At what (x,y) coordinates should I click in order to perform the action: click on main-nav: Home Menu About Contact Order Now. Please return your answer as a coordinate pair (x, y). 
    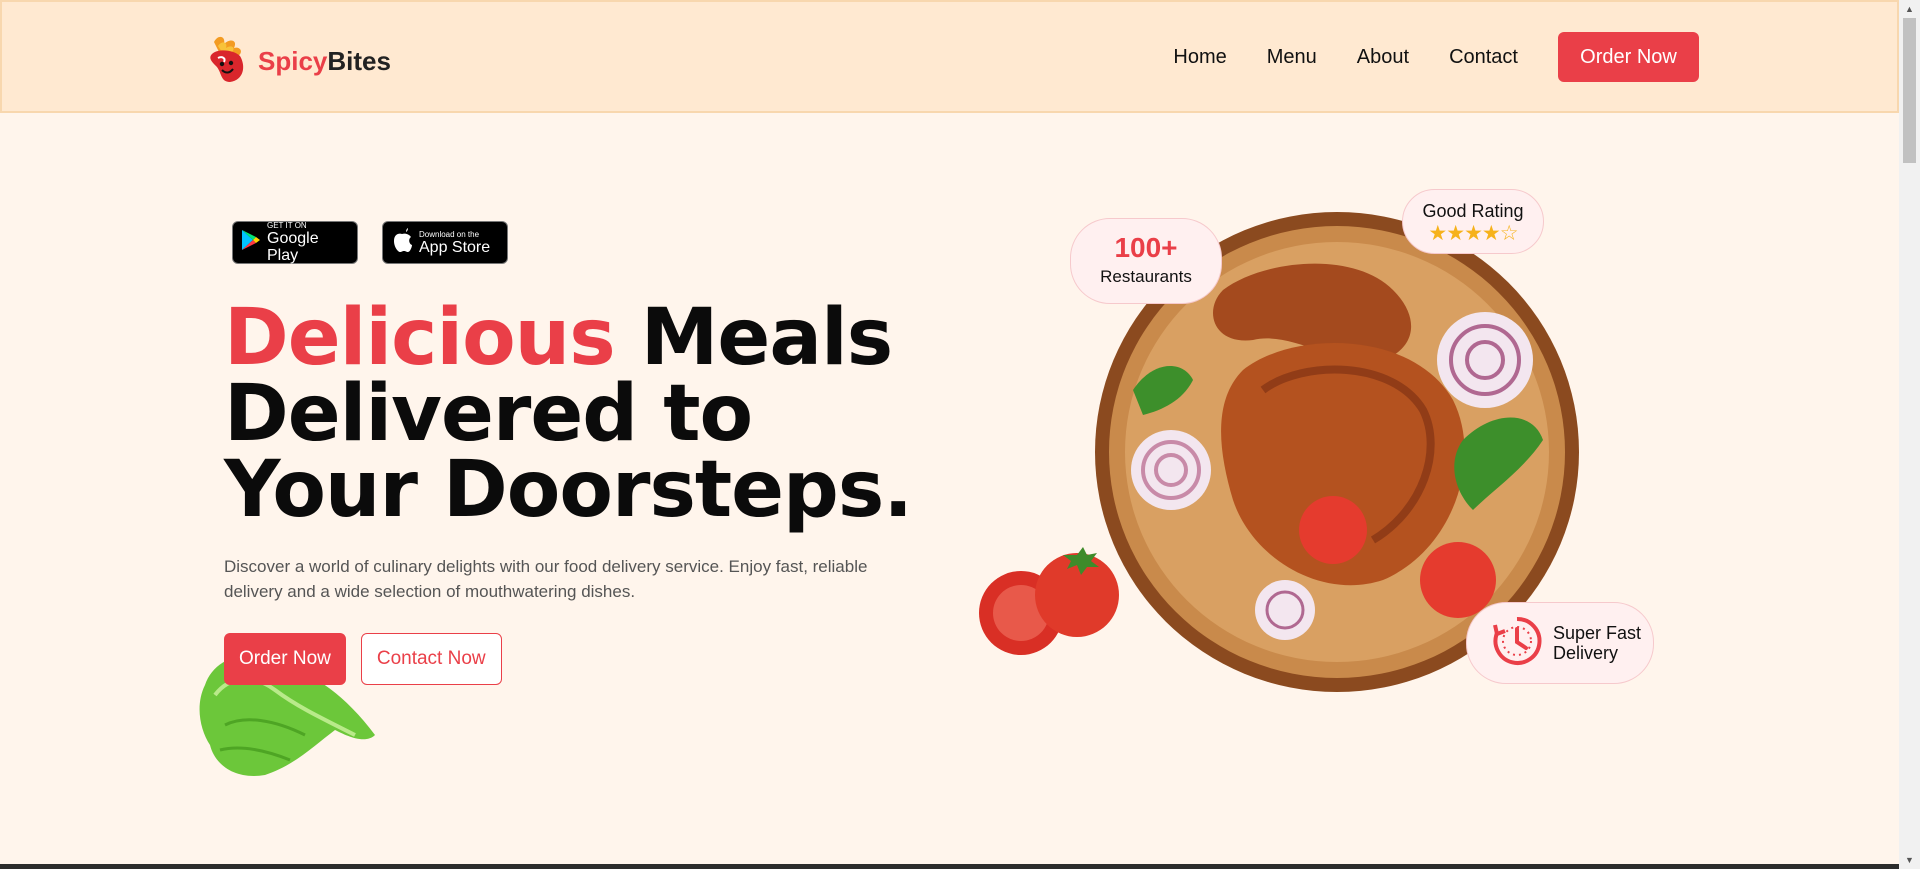
    Looking at the image, I should click on (1436, 57).